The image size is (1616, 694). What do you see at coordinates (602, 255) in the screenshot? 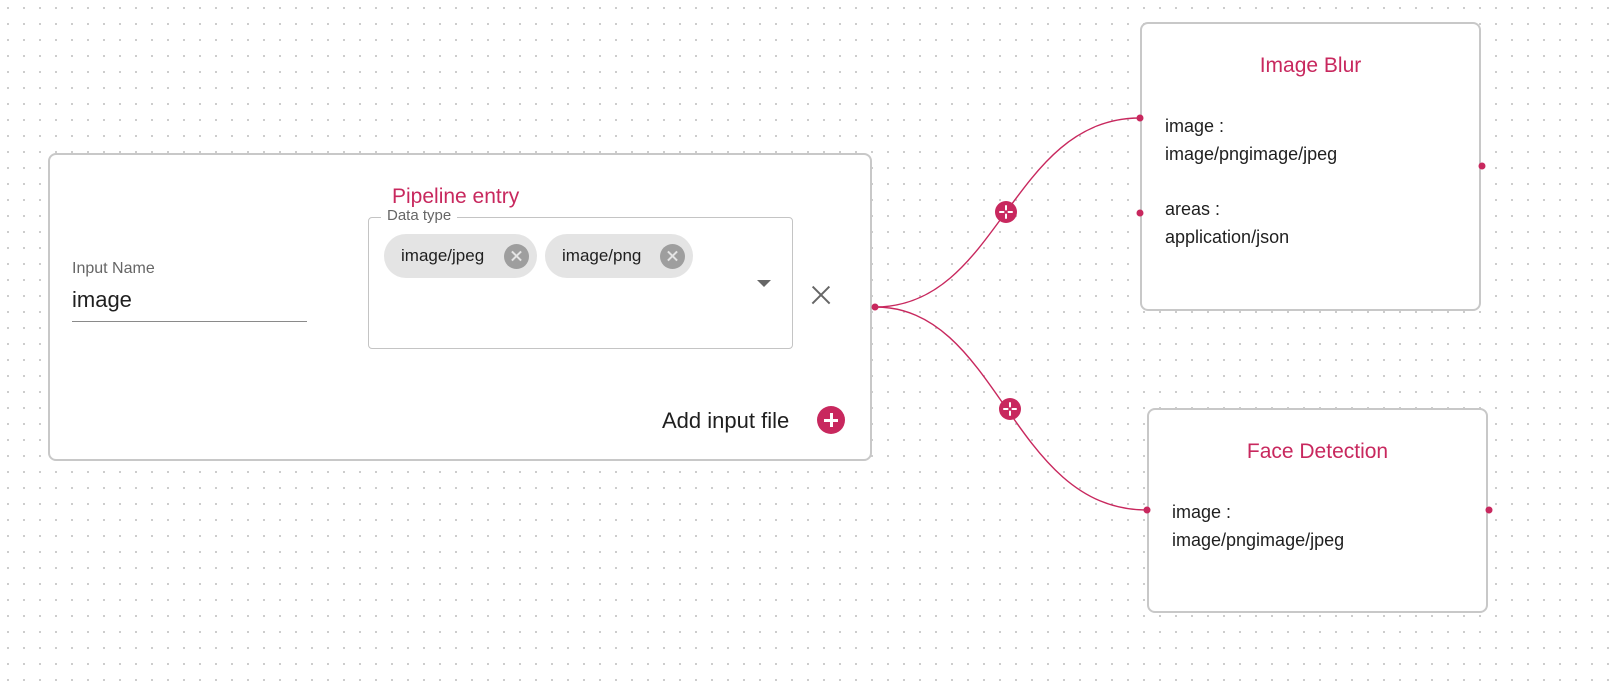
I see `chip-label: image/png` at bounding box center [602, 255].